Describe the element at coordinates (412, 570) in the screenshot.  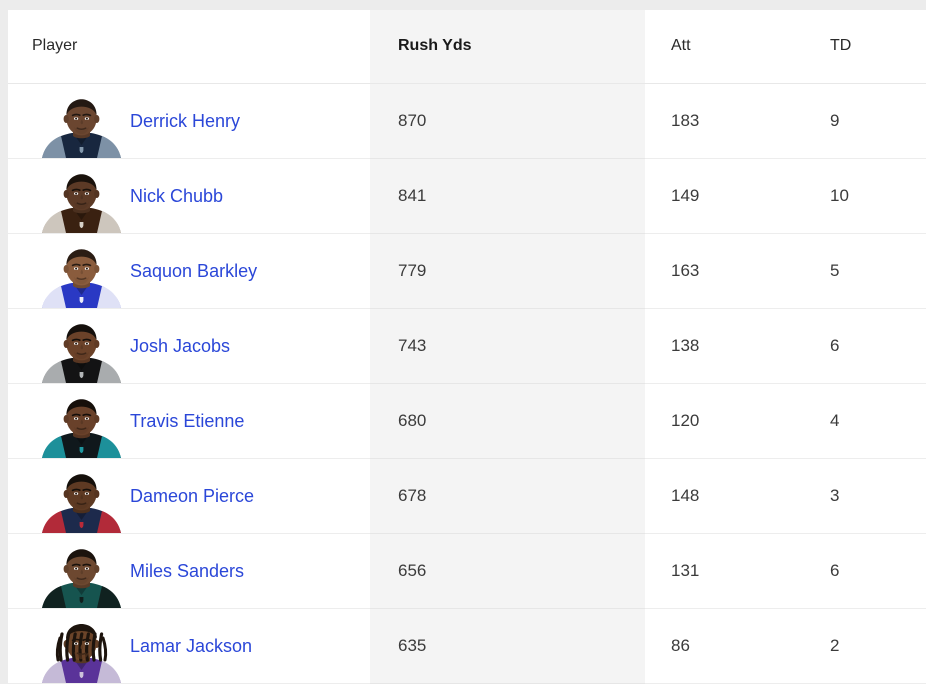
I see `cell-rush-yds-value: 656` at that location.